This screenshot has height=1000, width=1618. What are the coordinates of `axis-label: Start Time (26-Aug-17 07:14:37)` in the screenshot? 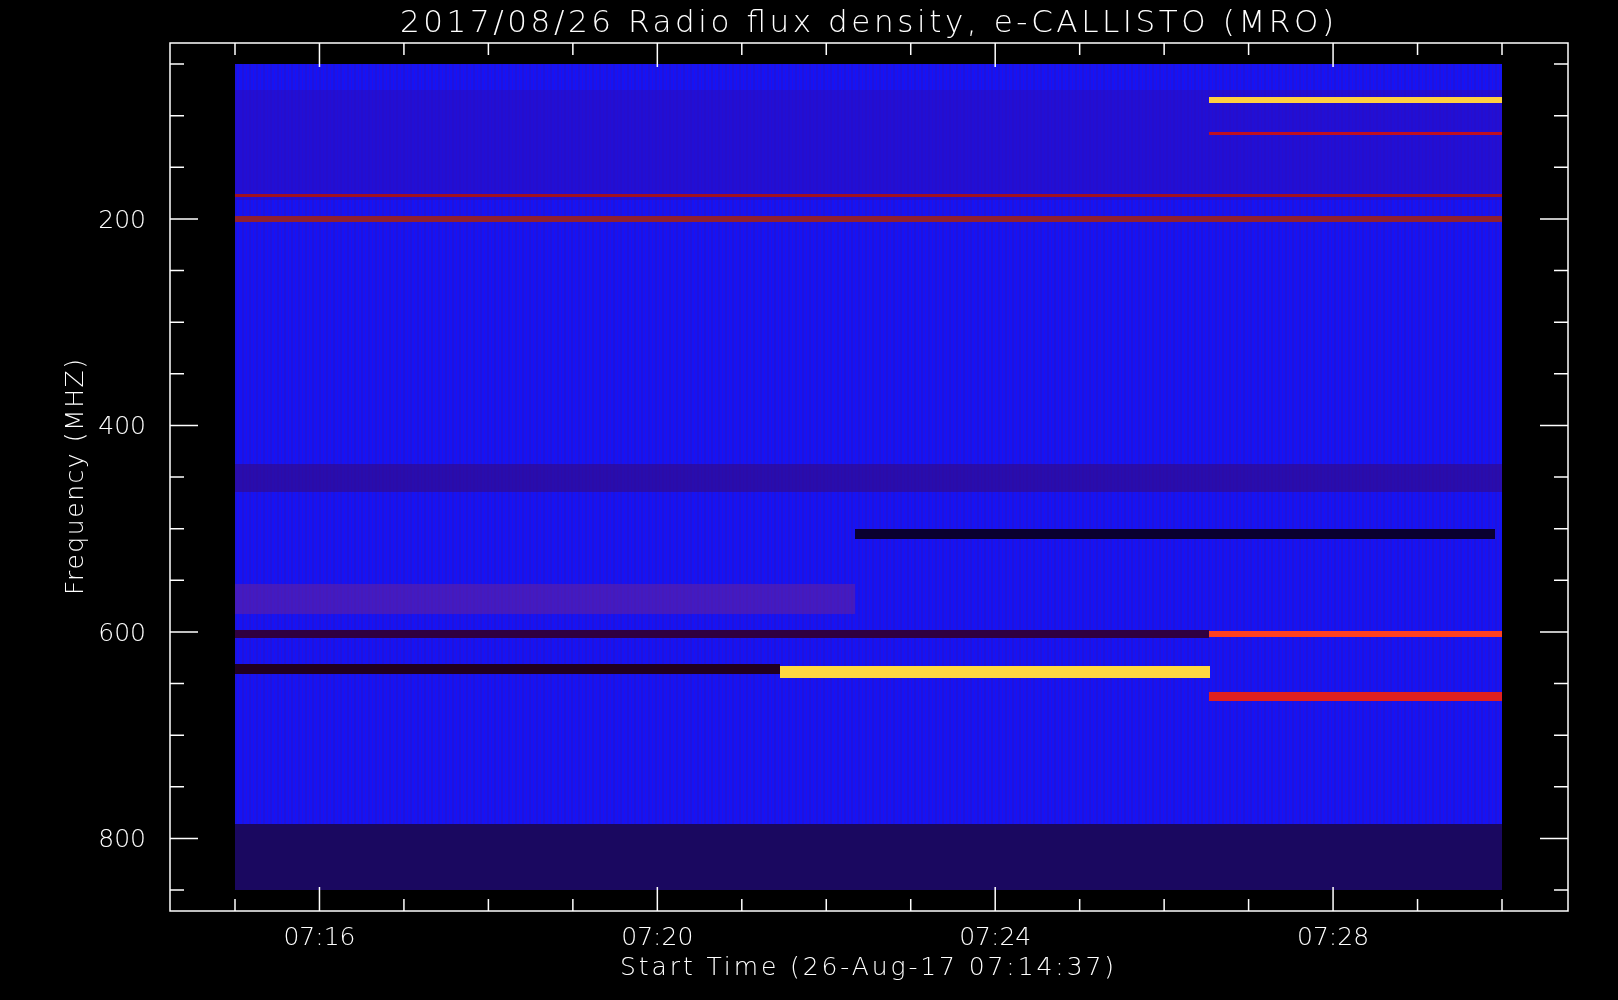 It's located at (867, 966).